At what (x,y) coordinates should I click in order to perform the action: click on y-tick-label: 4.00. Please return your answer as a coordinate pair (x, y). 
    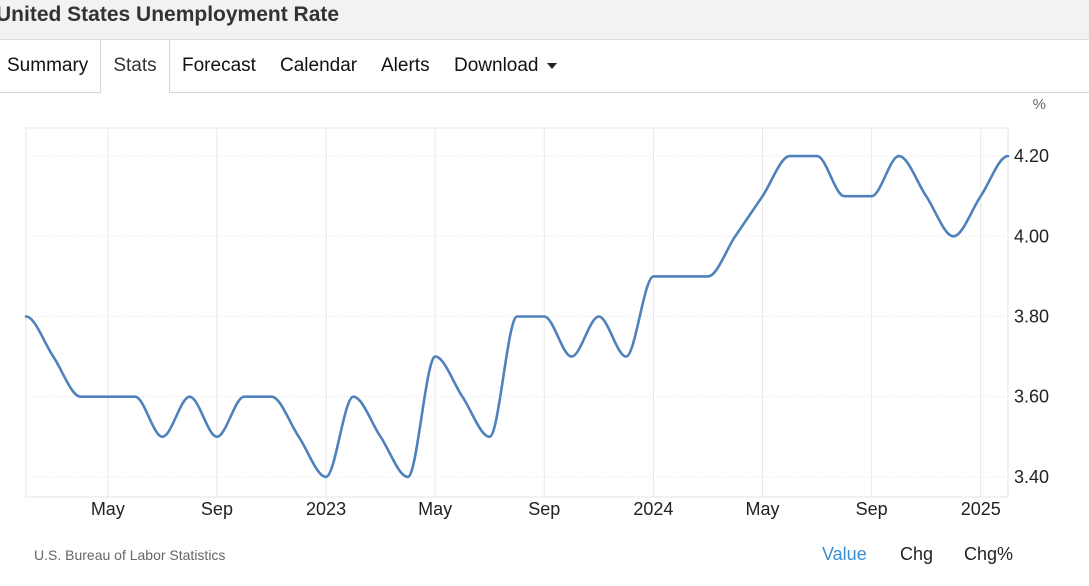
    Looking at the image, I should click on (1031, 236).